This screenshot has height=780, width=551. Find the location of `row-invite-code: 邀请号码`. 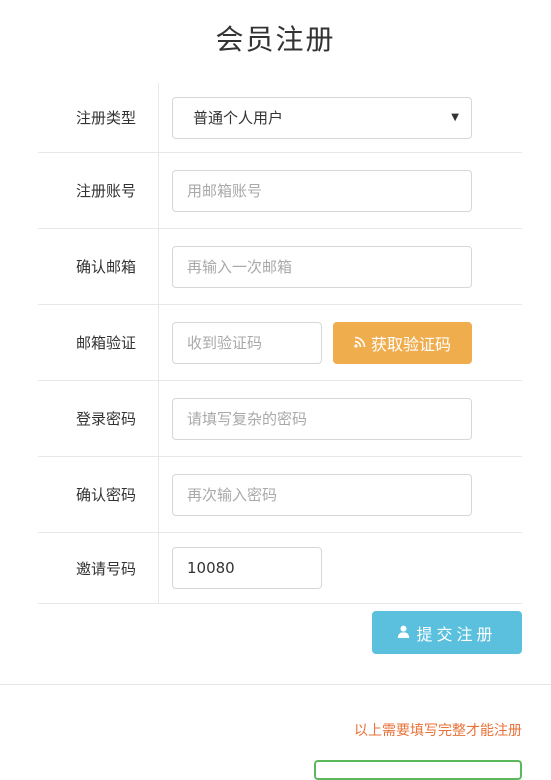

row-invite-code: 邀请号码 is located at coordinates (280, 568).